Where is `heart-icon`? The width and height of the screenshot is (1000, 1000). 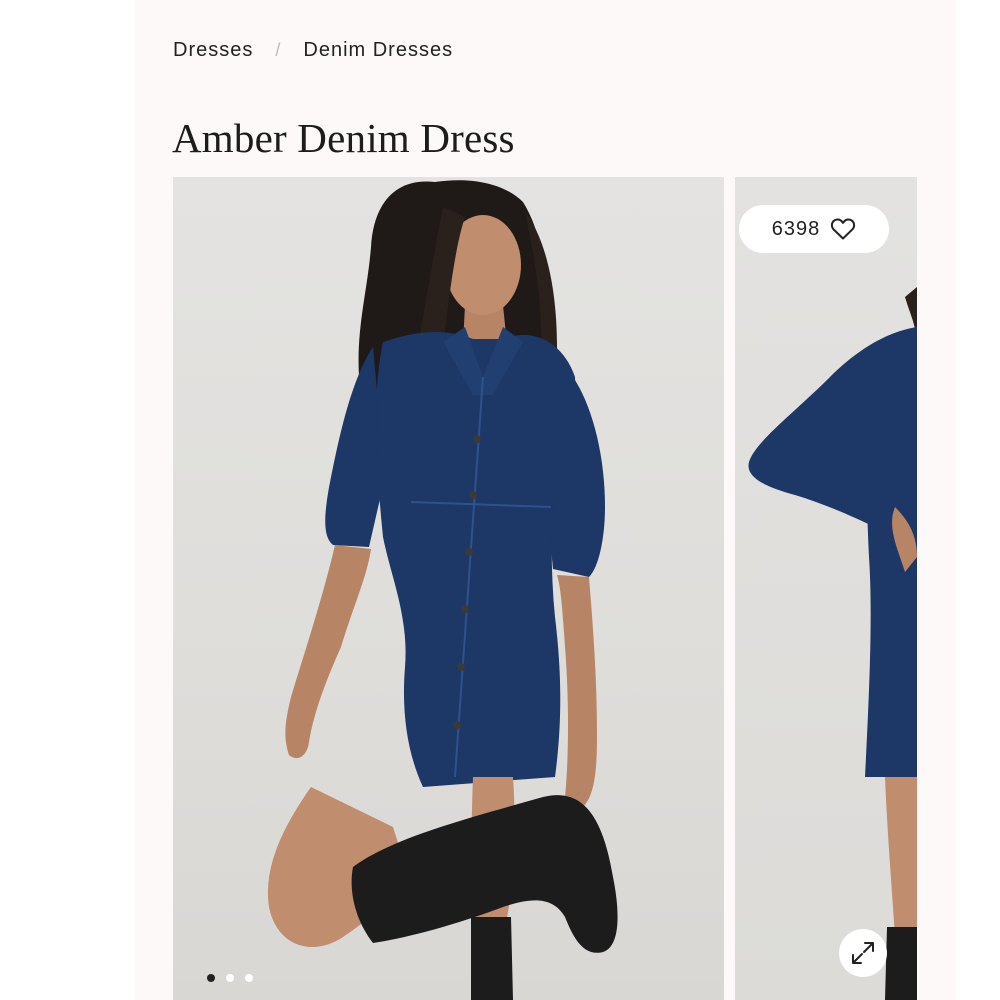
heart-icon is located at coordinates (843, 229).